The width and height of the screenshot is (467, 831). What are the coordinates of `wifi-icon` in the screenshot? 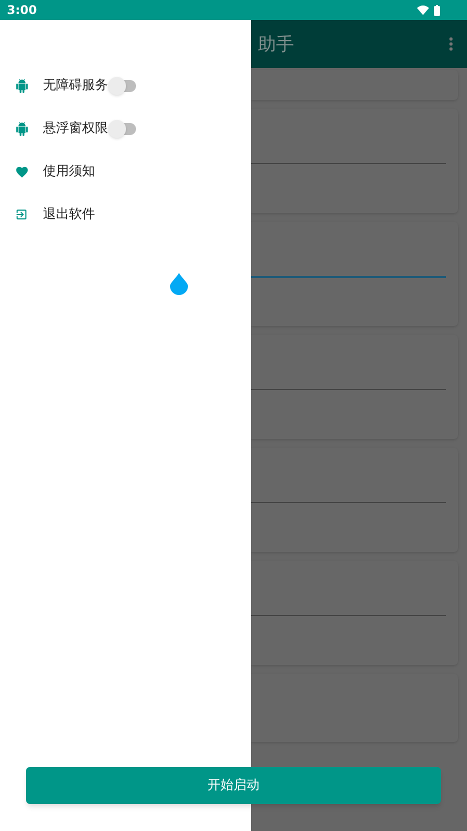 It's located at (423, 10).